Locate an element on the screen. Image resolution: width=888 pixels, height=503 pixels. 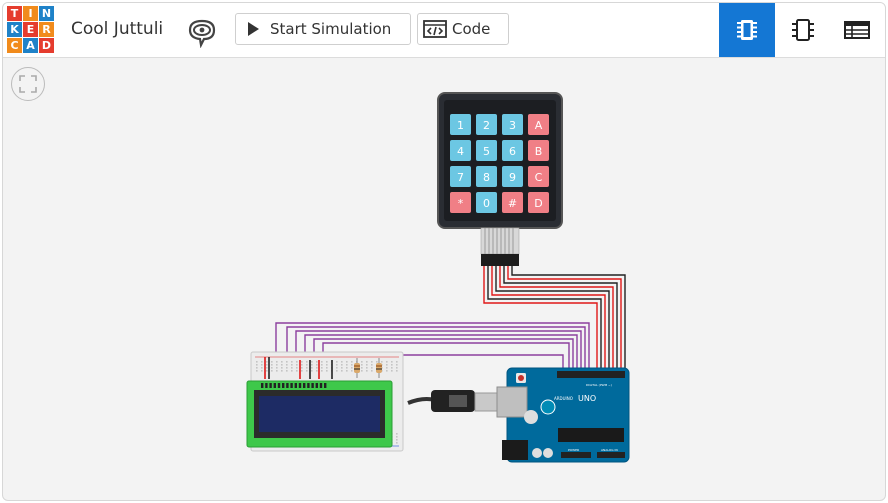
keypad-key: # is located at coordinates (512, 202).